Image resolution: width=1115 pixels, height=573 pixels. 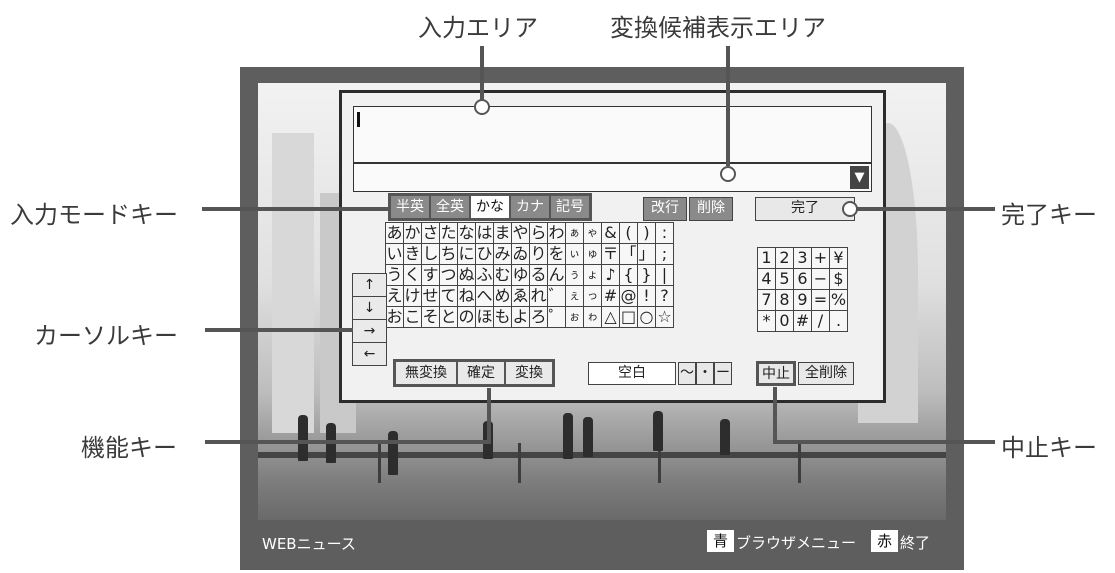 I want to click on numeric-key: 7, so click(x=766, y=300).